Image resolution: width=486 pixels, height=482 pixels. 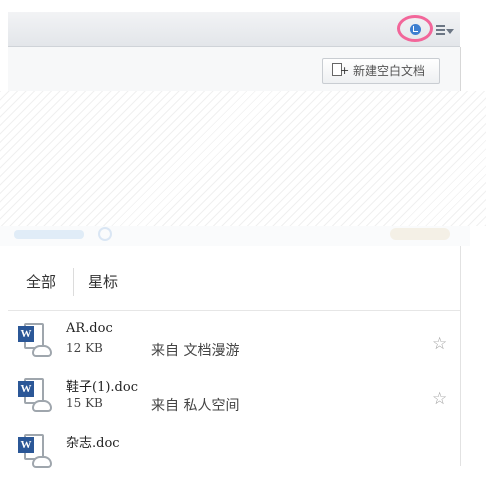 I want to click on file-source: 来自 文档漫游, so click(x=195, y=351).